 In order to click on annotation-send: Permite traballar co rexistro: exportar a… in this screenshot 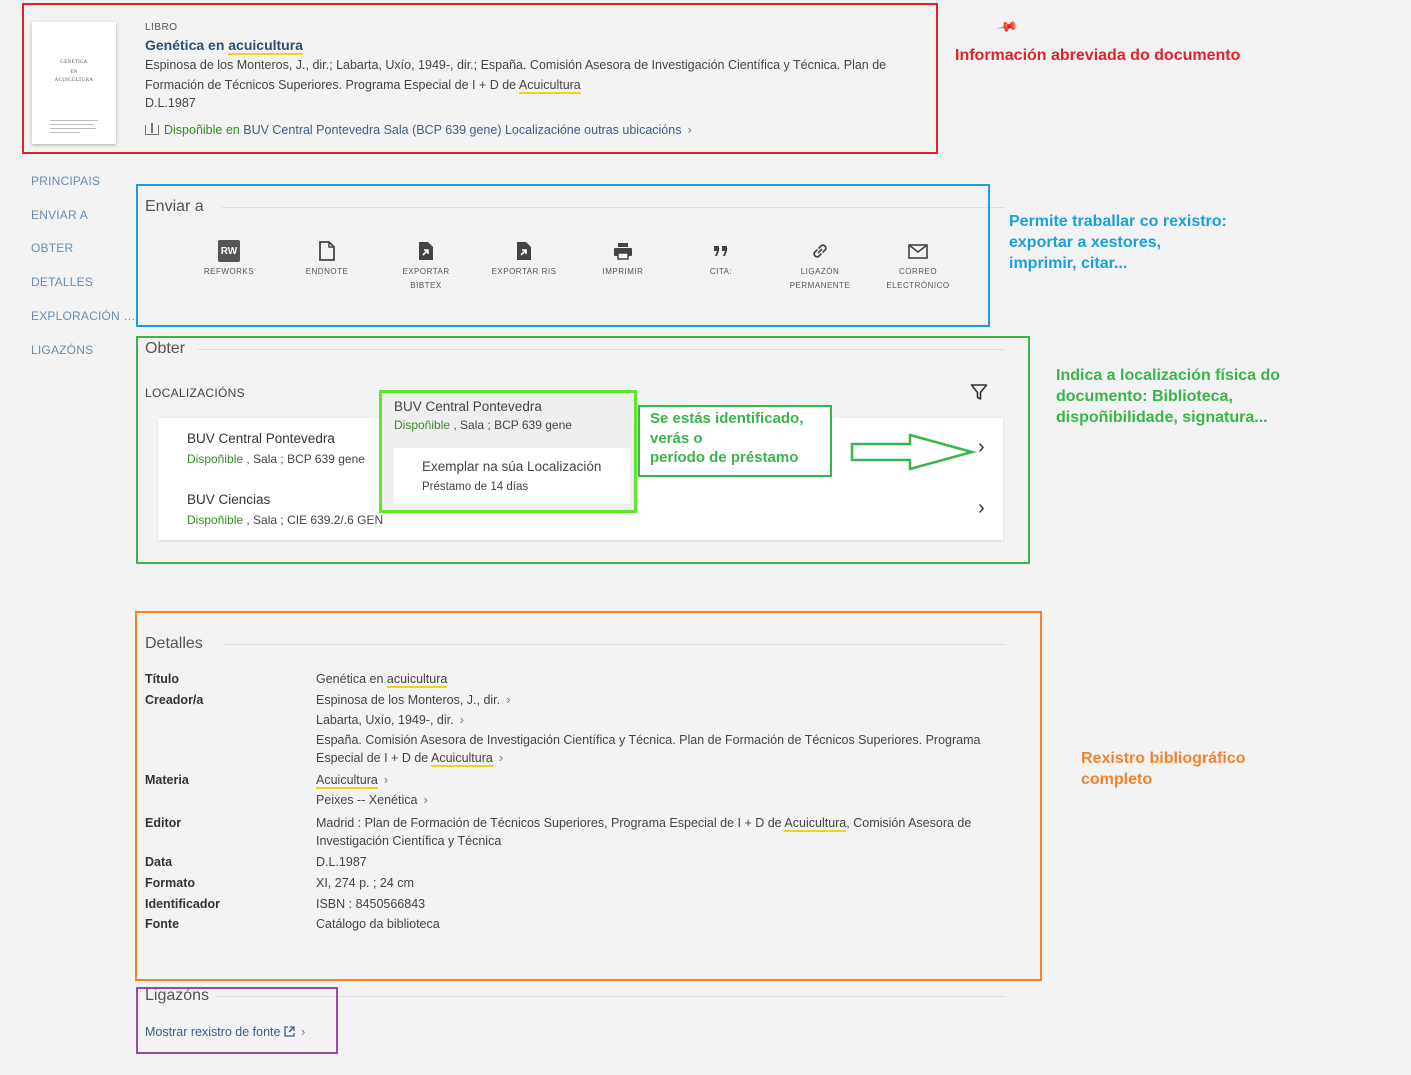, I will do `click(1118, 242)`.